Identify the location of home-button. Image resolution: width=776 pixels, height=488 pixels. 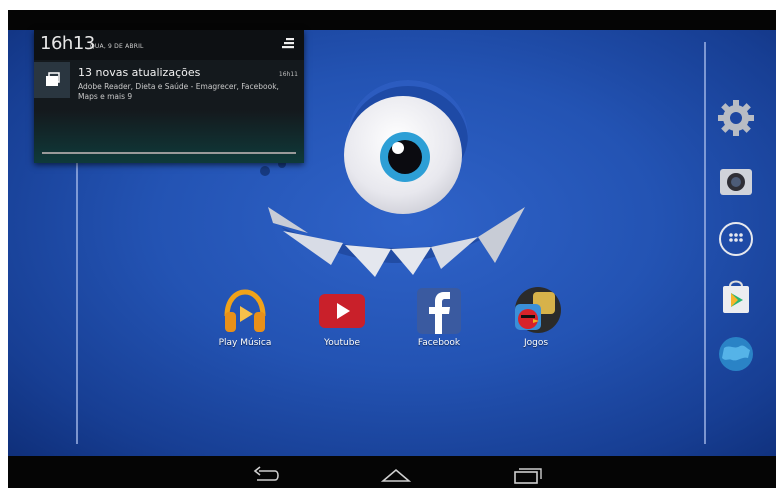
(396, 475).